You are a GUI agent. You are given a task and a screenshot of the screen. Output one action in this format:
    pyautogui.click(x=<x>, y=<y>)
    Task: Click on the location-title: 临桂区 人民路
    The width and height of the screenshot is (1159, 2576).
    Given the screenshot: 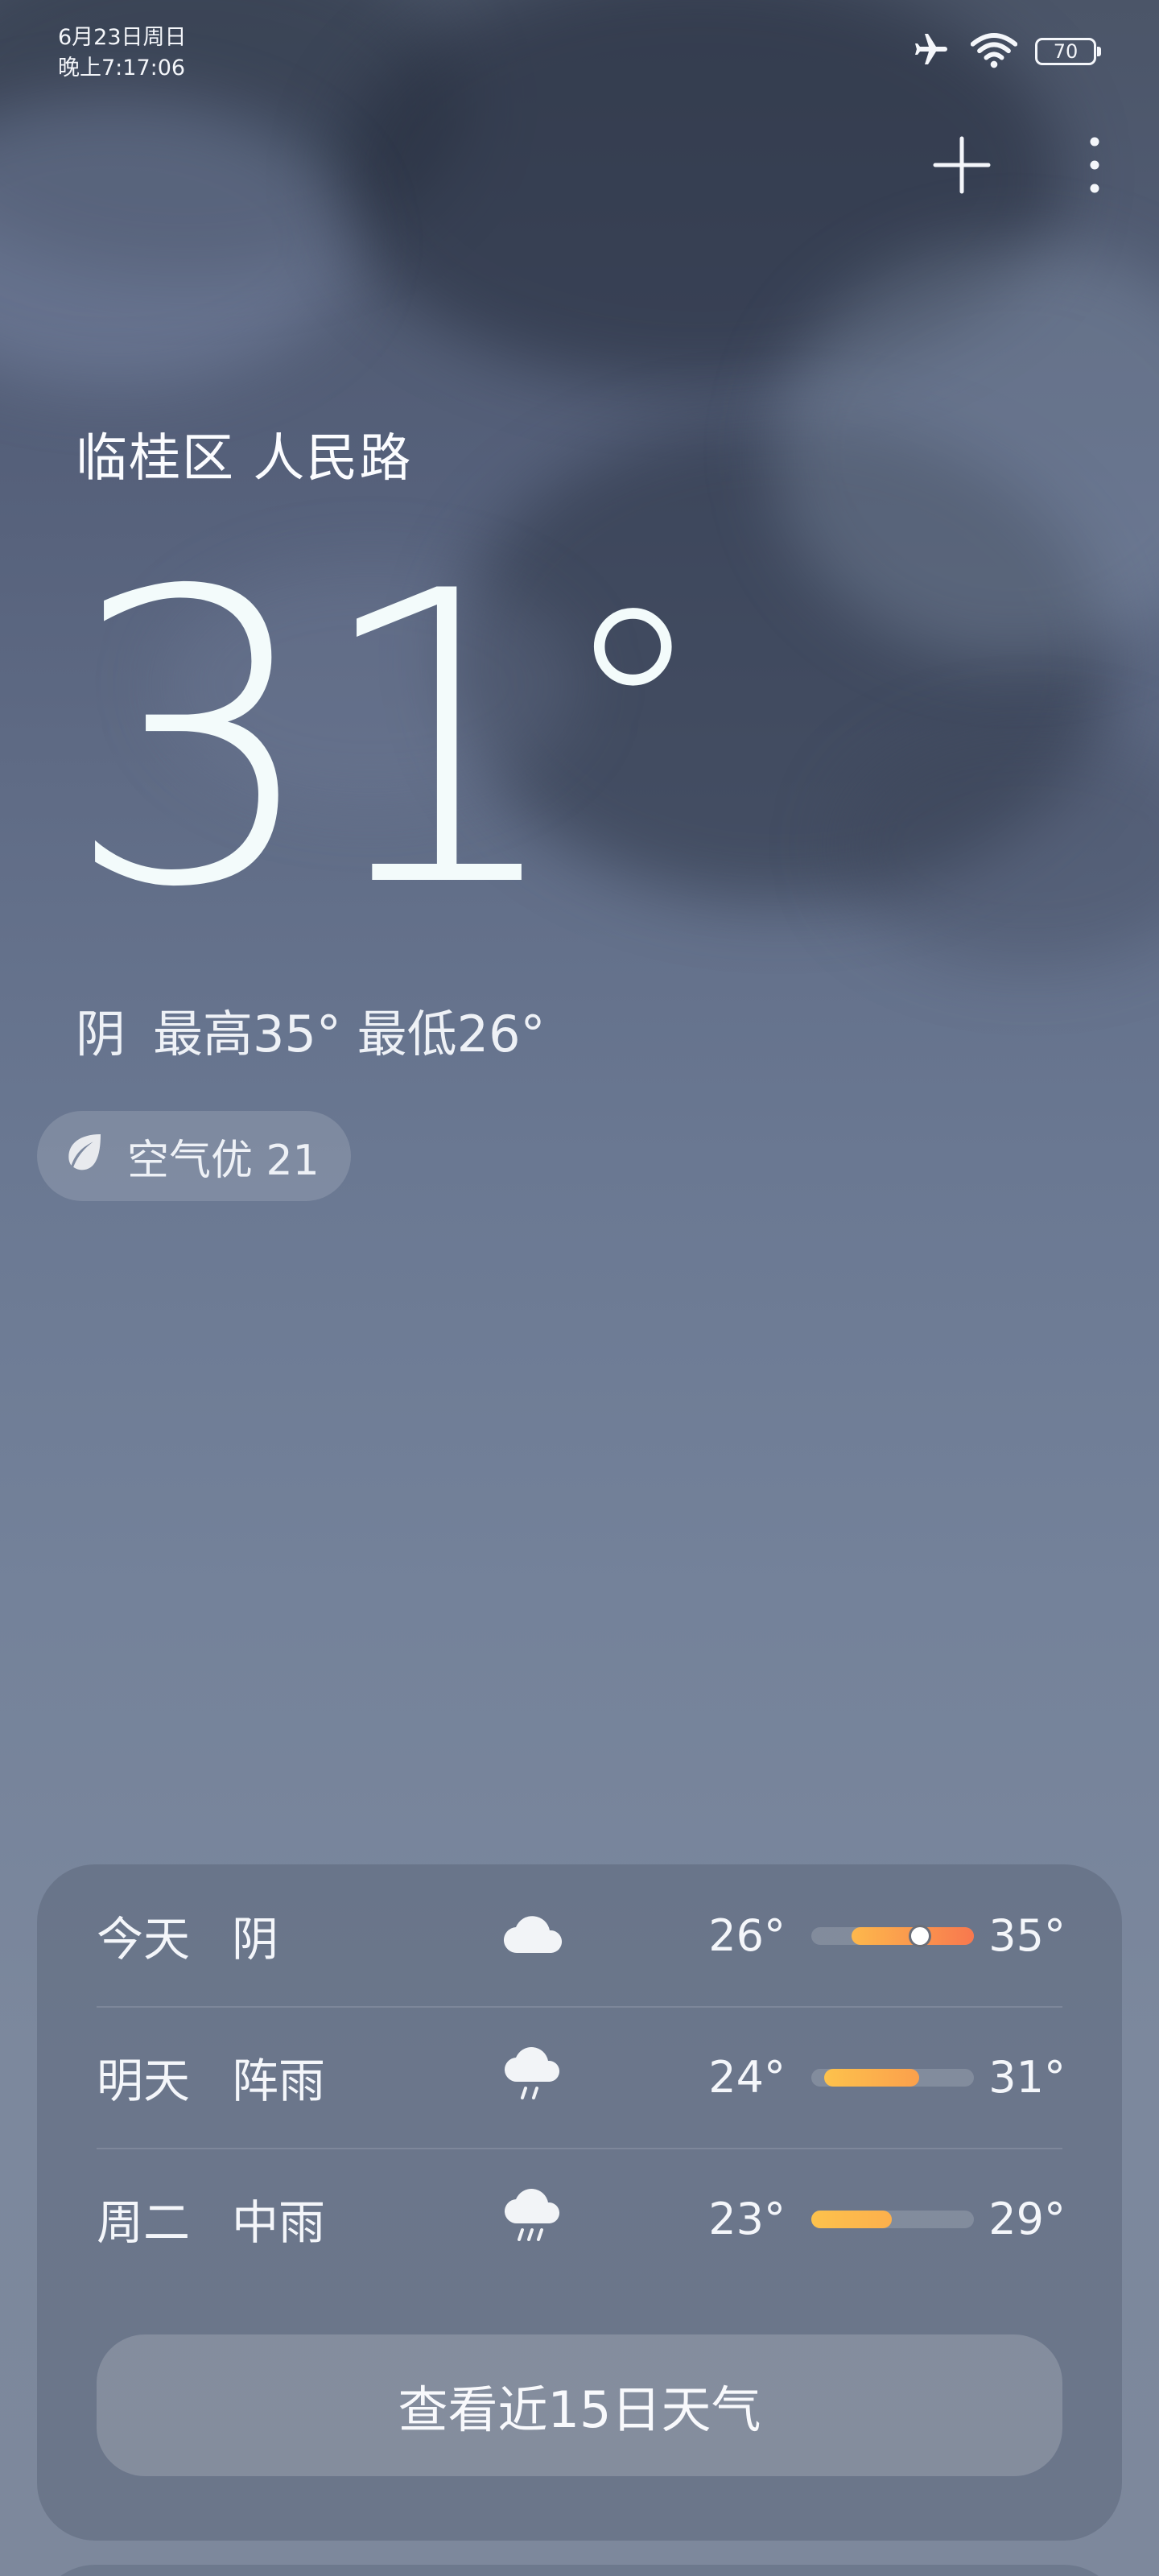 What is the action you would take?
    pyautogui.click(x=244, y=459)
    